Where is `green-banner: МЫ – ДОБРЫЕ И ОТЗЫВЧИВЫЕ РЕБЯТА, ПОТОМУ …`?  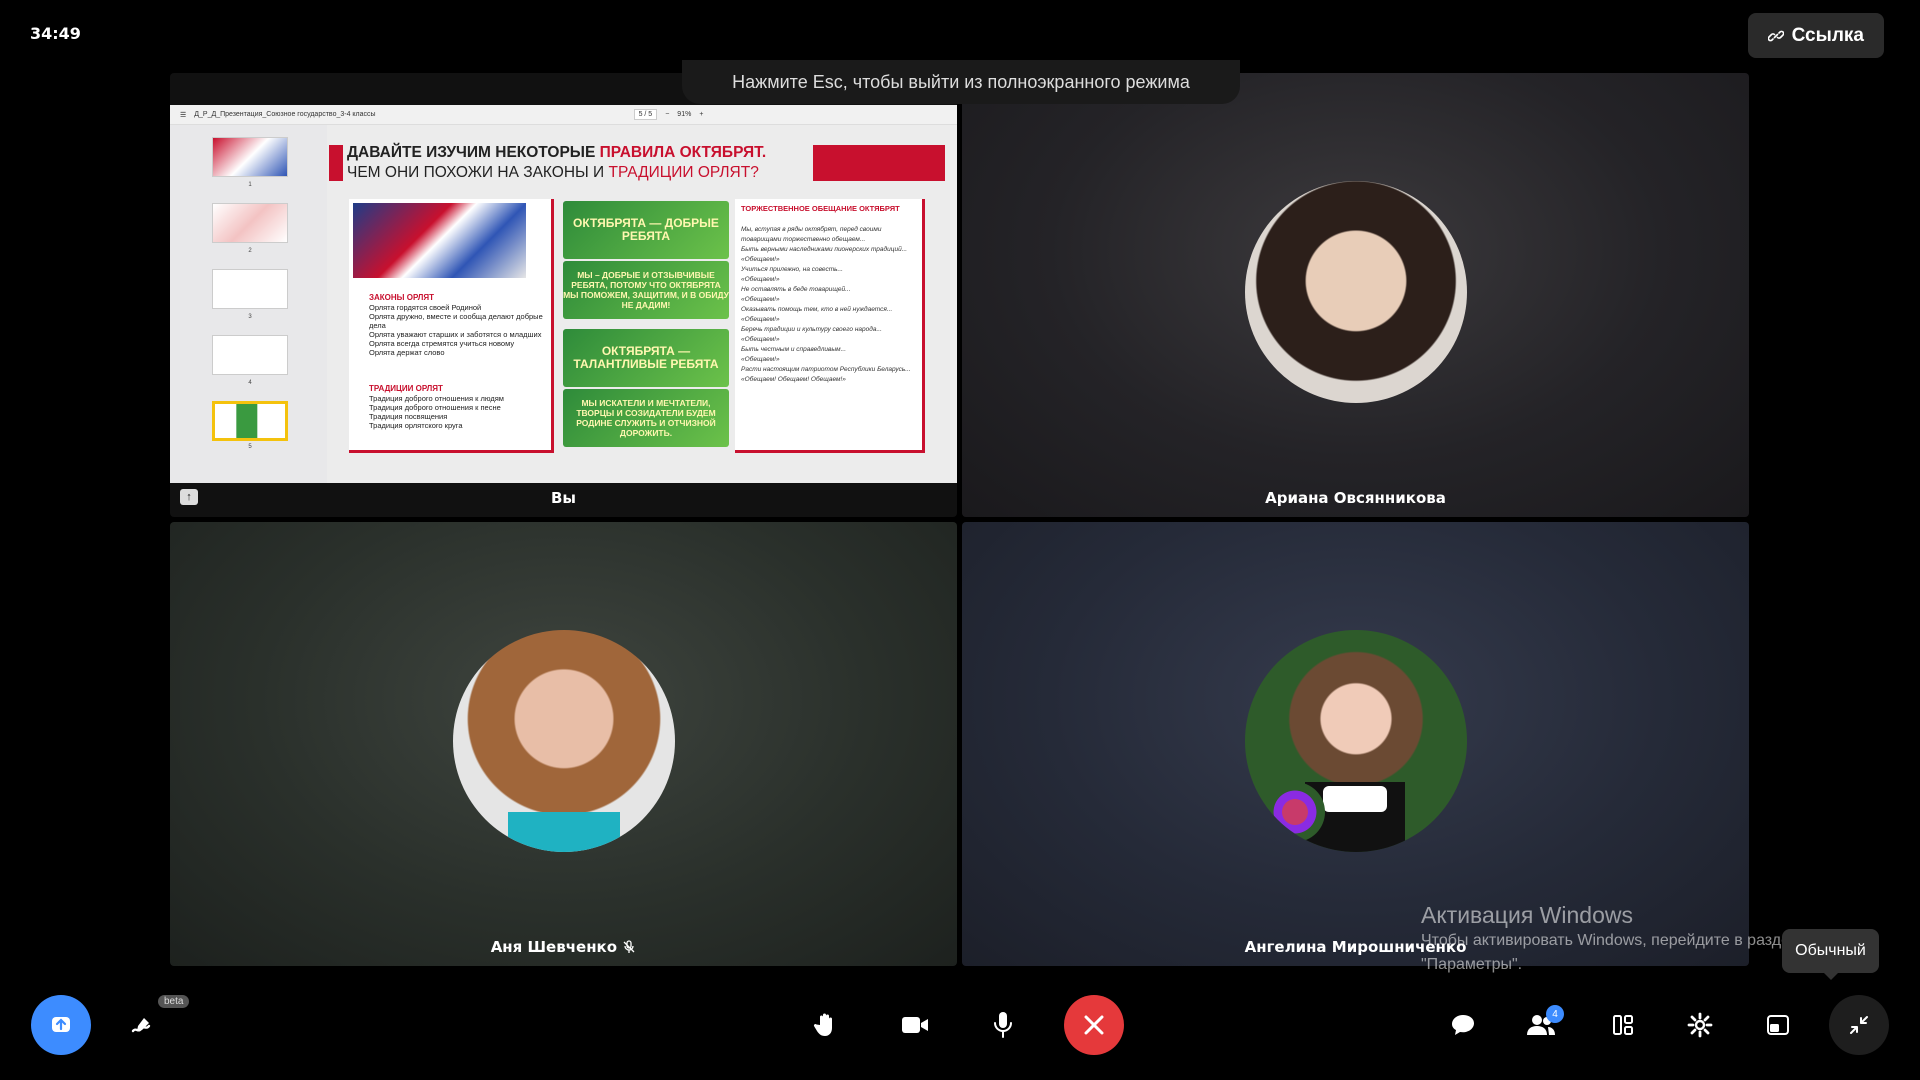
green-banner: МЫ – ДОБРЫЕ И ОТЗЫВЧИВЫЕ РЕБЯТА, ПОТОМУ … is located at coordinates (646, 290).